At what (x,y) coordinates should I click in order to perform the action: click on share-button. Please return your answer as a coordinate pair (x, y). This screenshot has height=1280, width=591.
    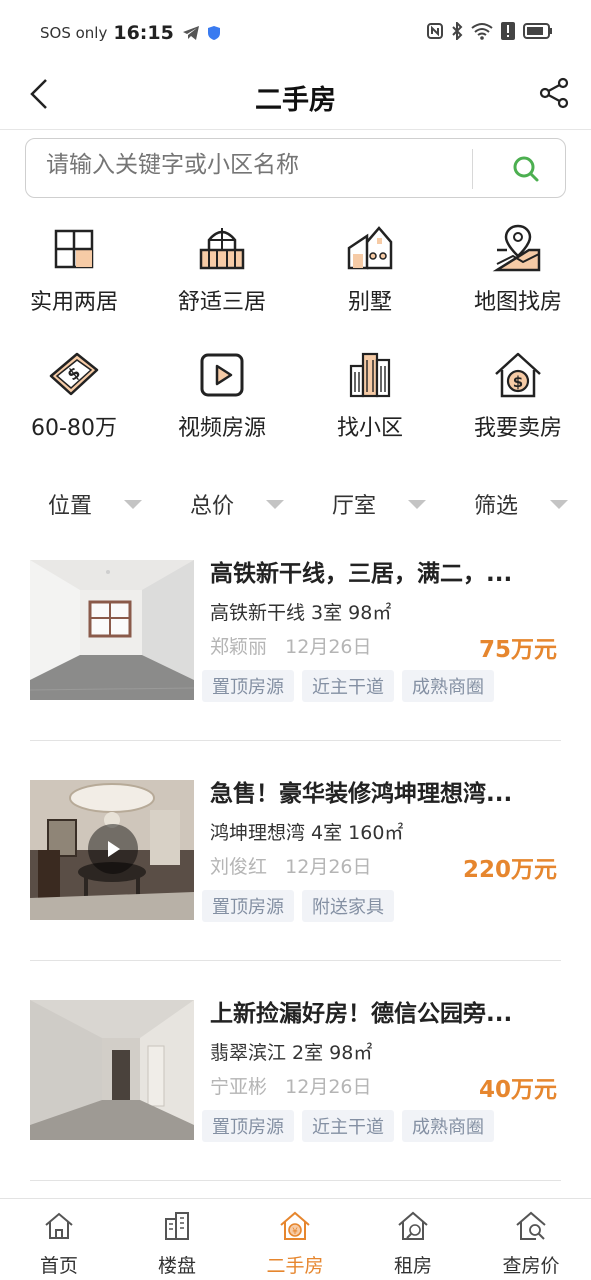
    Looking at the image, I should click on (554, 93).